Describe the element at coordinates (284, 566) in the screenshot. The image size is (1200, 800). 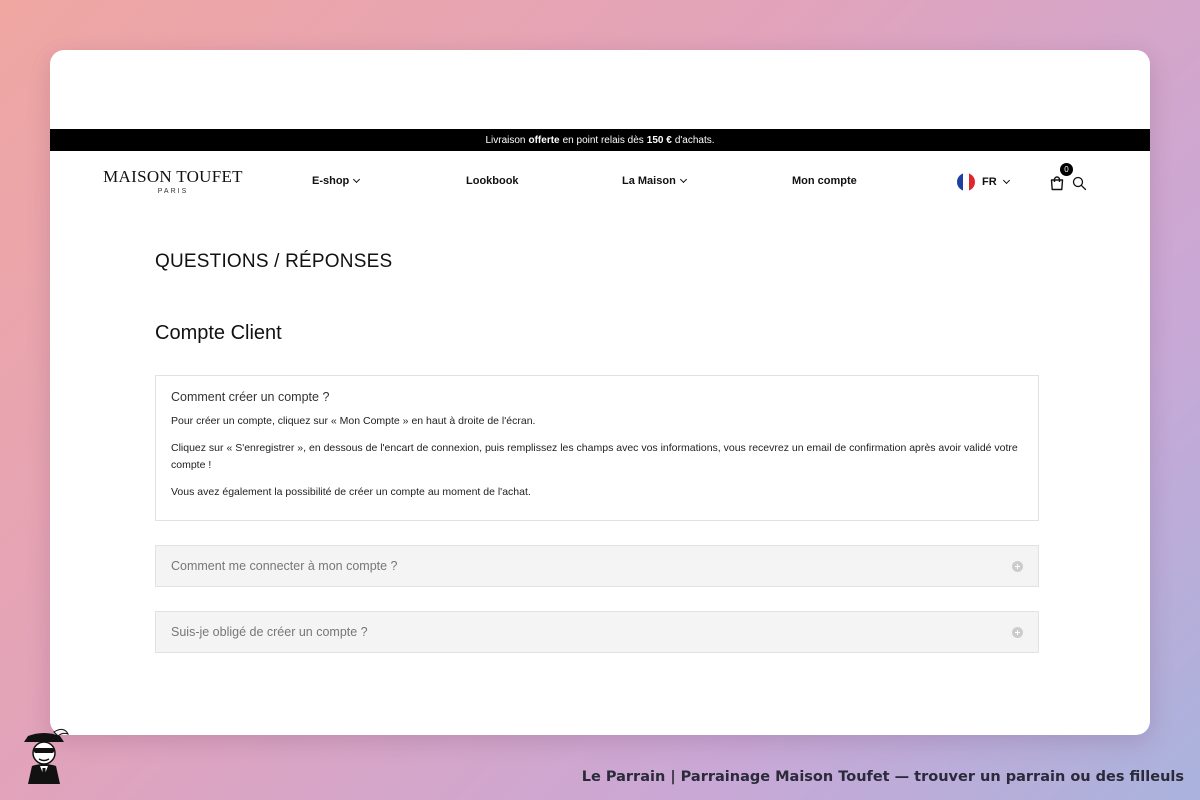
I see `faq-question: Comment me connecter à mon compte ?` at that location.